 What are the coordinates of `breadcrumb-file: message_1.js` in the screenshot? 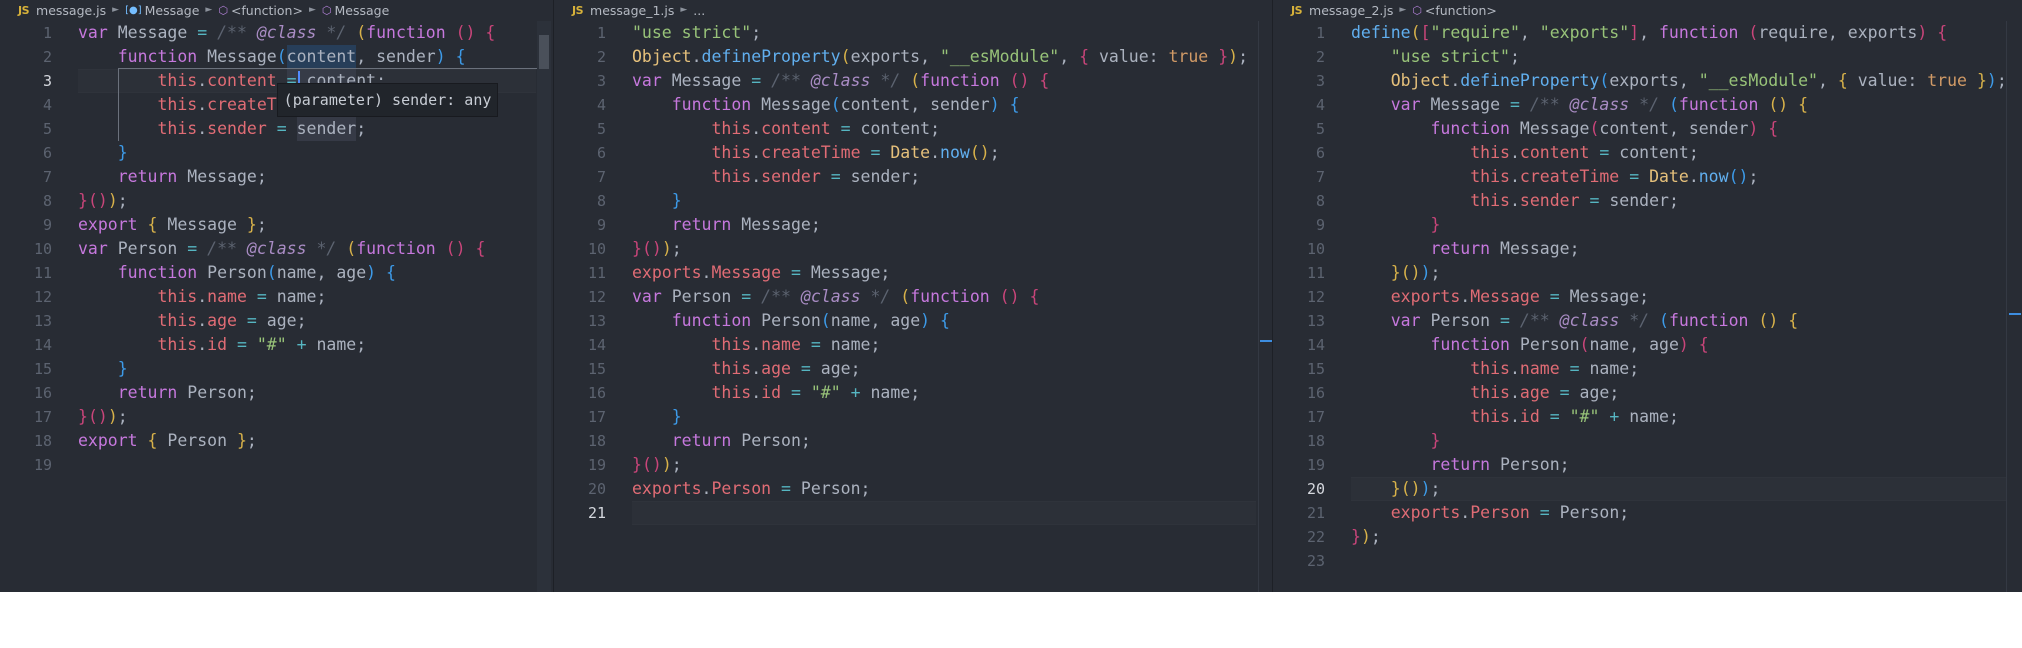 It's located at (632, 10).